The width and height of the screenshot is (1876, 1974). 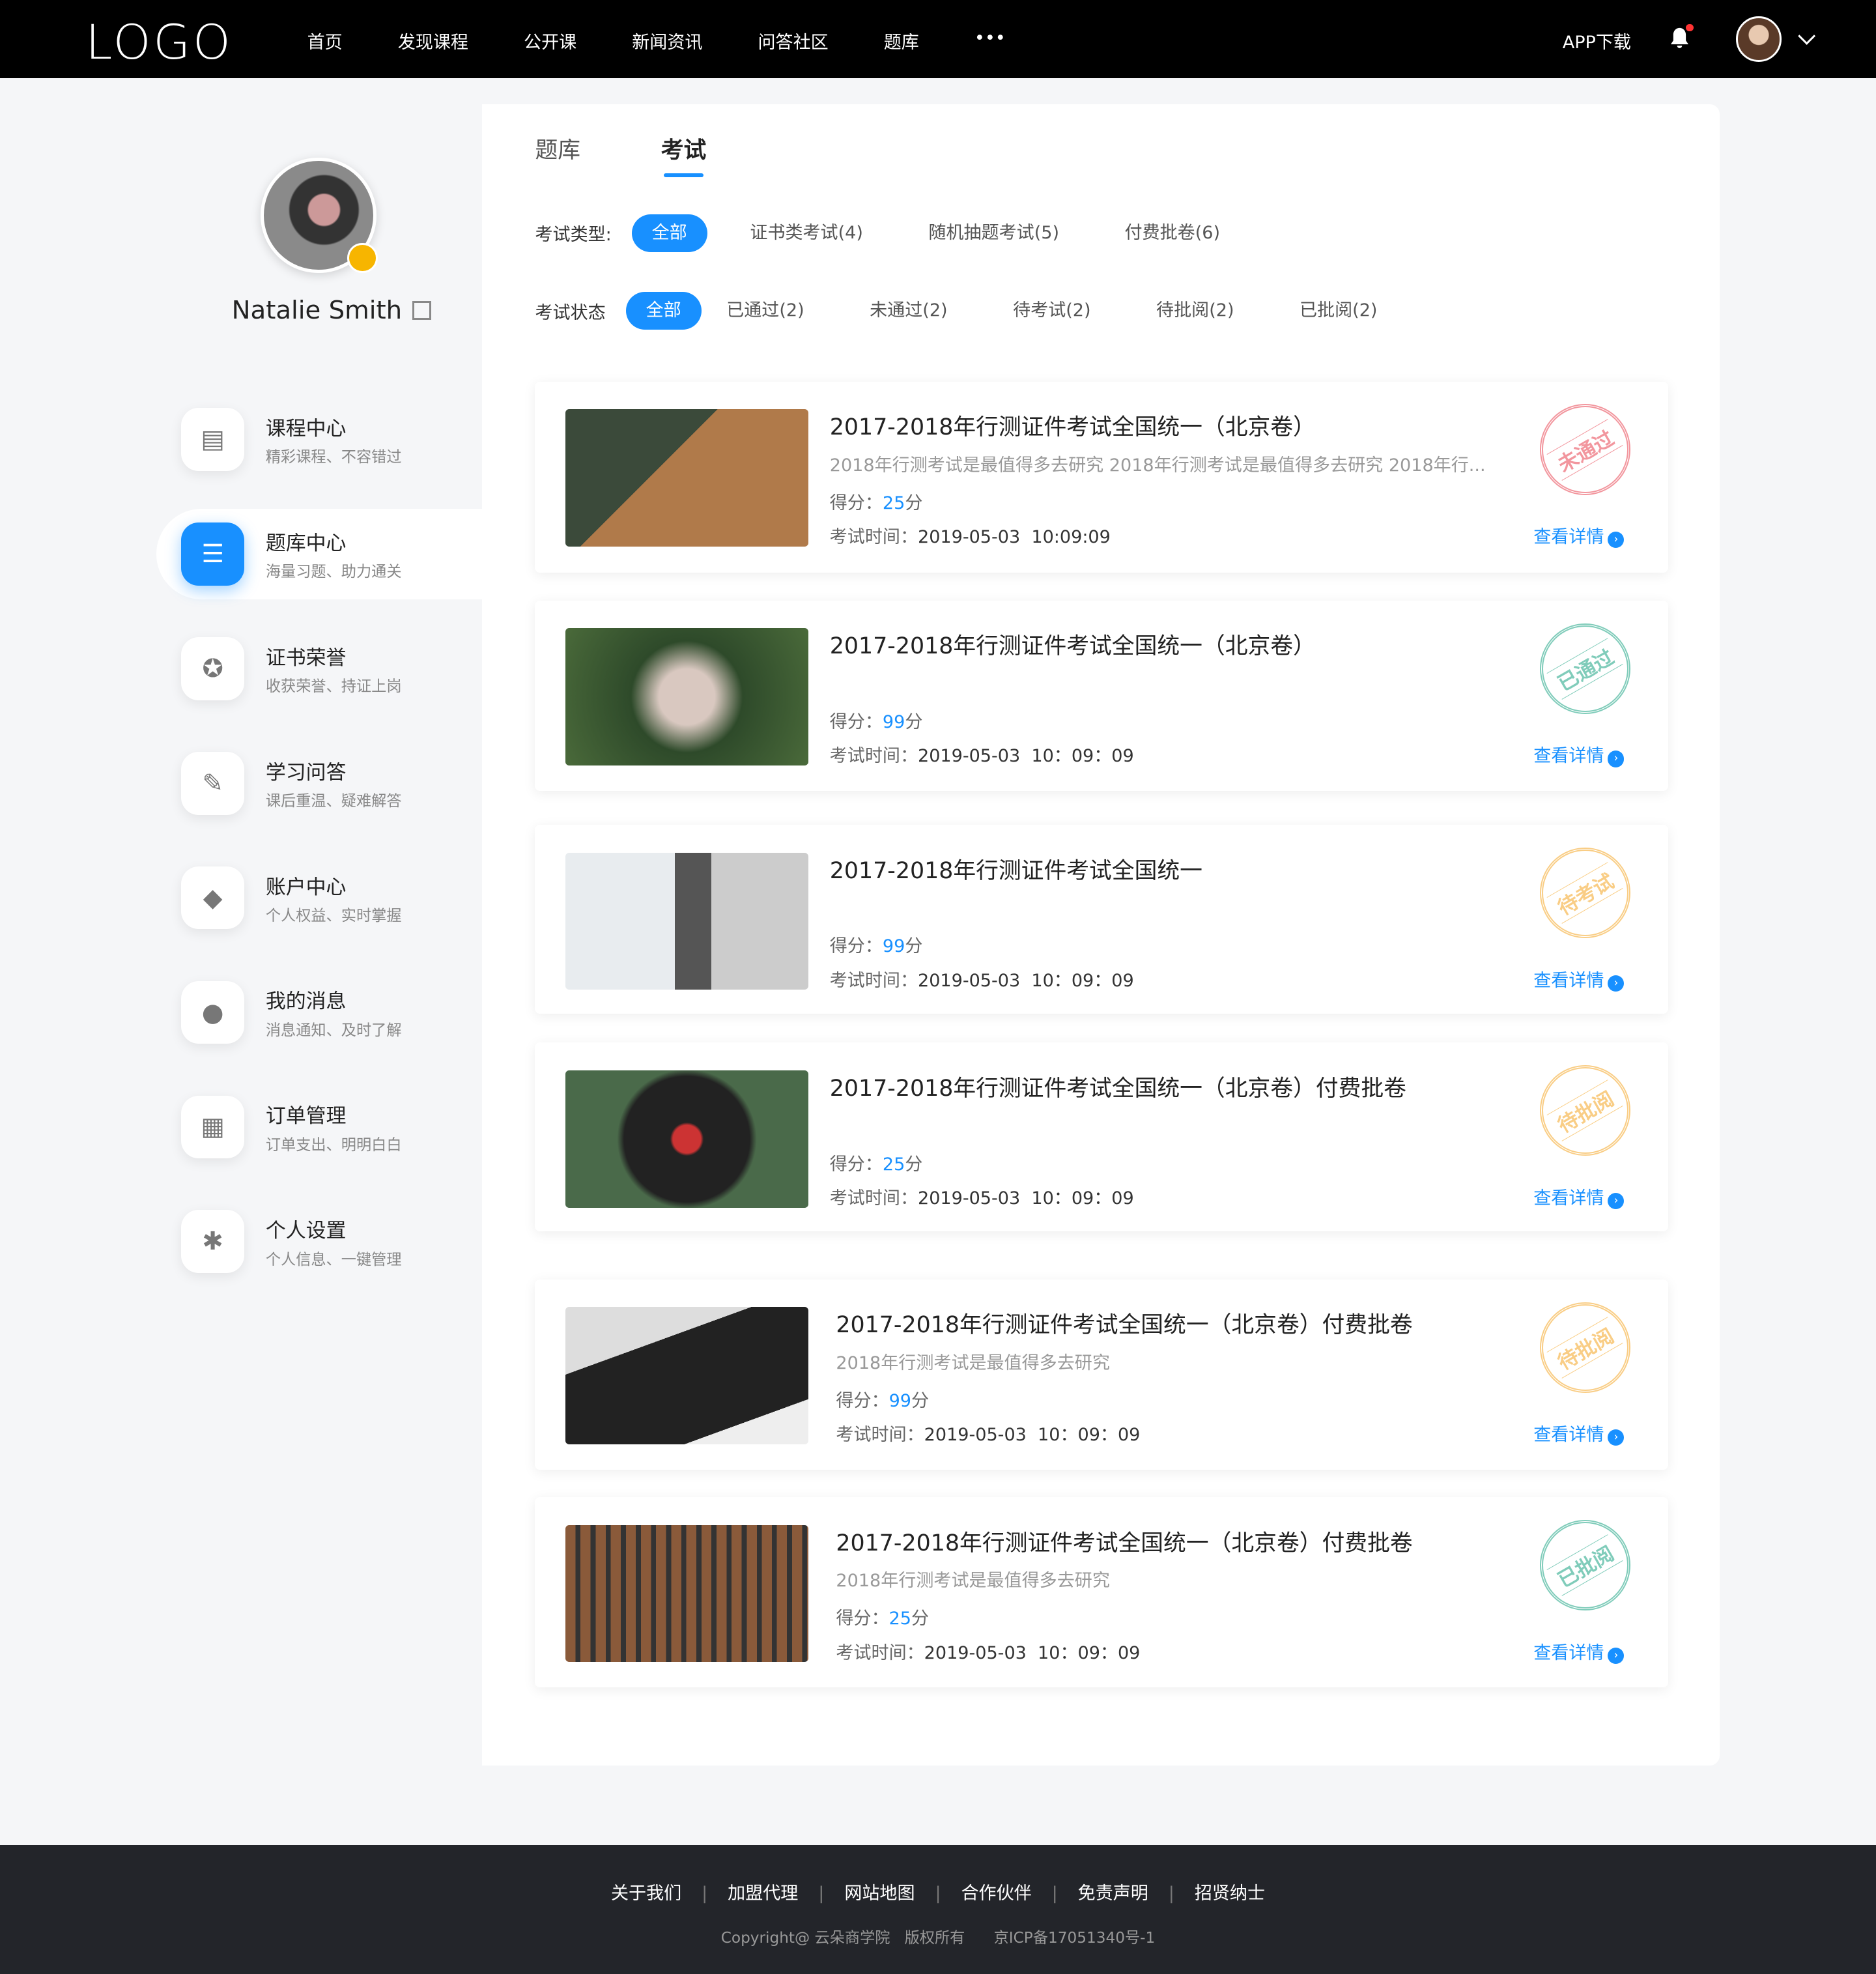 What do you see at coordinates (573, 236) in the screenshot?
I see `filter-label: 考试类型:` at bounding box center [573, 236].